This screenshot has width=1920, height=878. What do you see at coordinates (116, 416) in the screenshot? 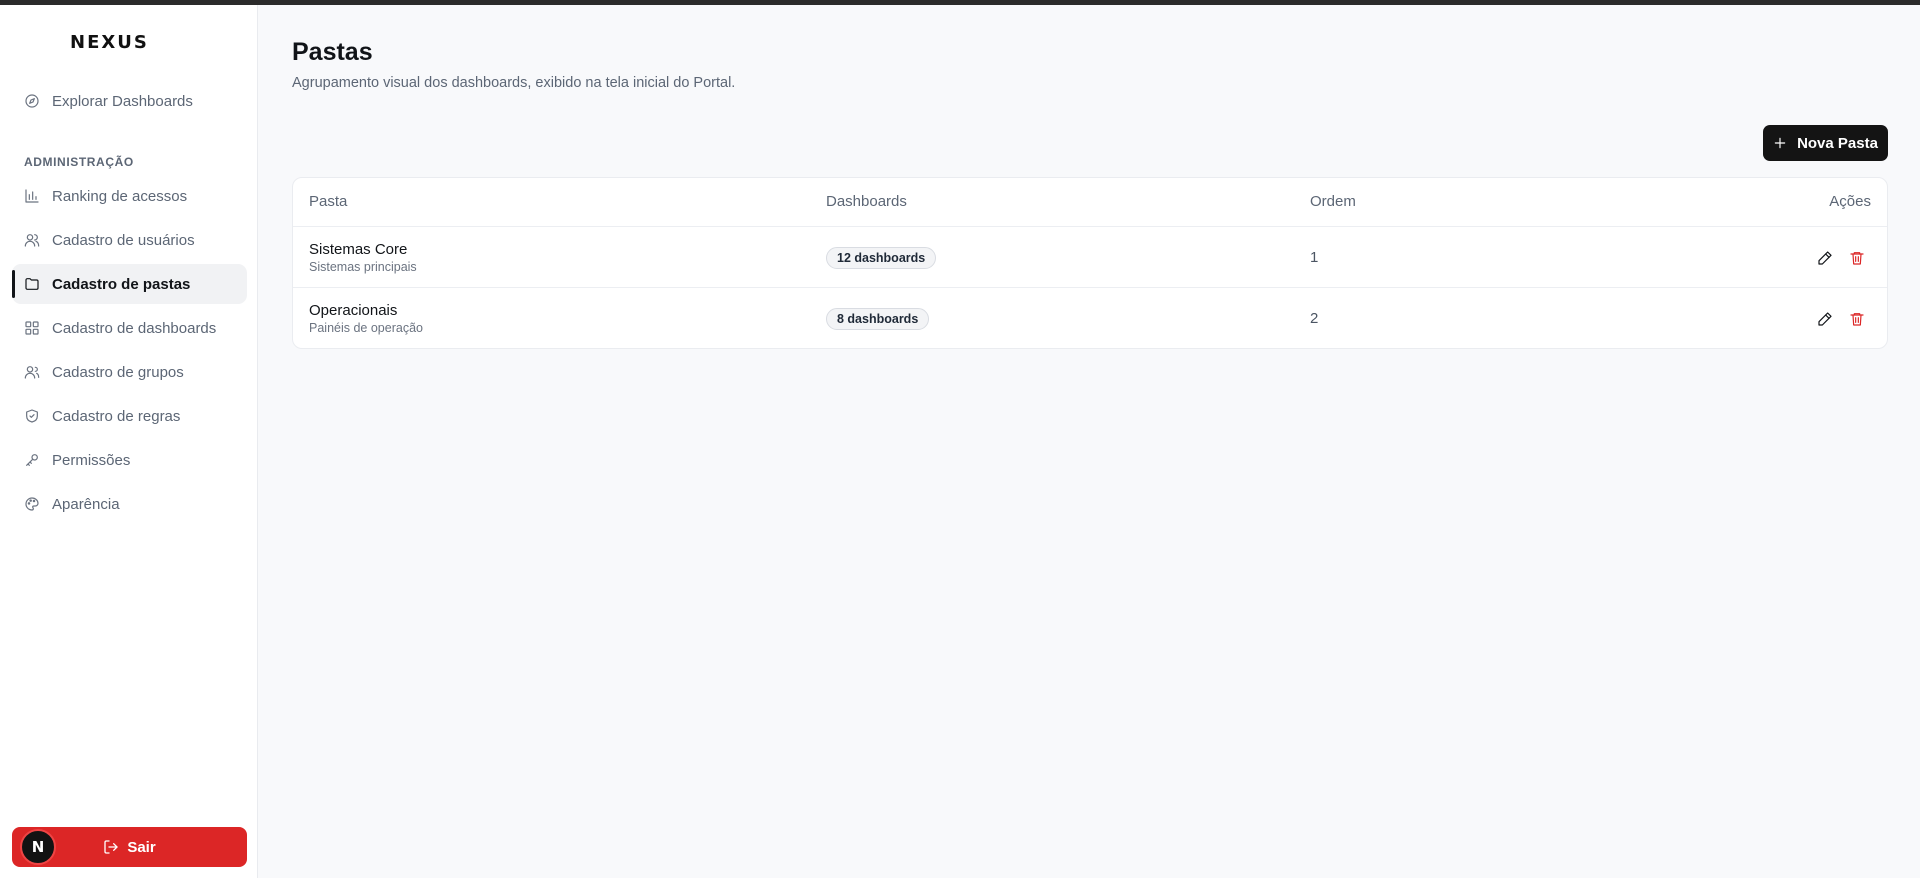
I see `sidebar-item-label: Cadastro de regras` at bounding box center [116, 416].